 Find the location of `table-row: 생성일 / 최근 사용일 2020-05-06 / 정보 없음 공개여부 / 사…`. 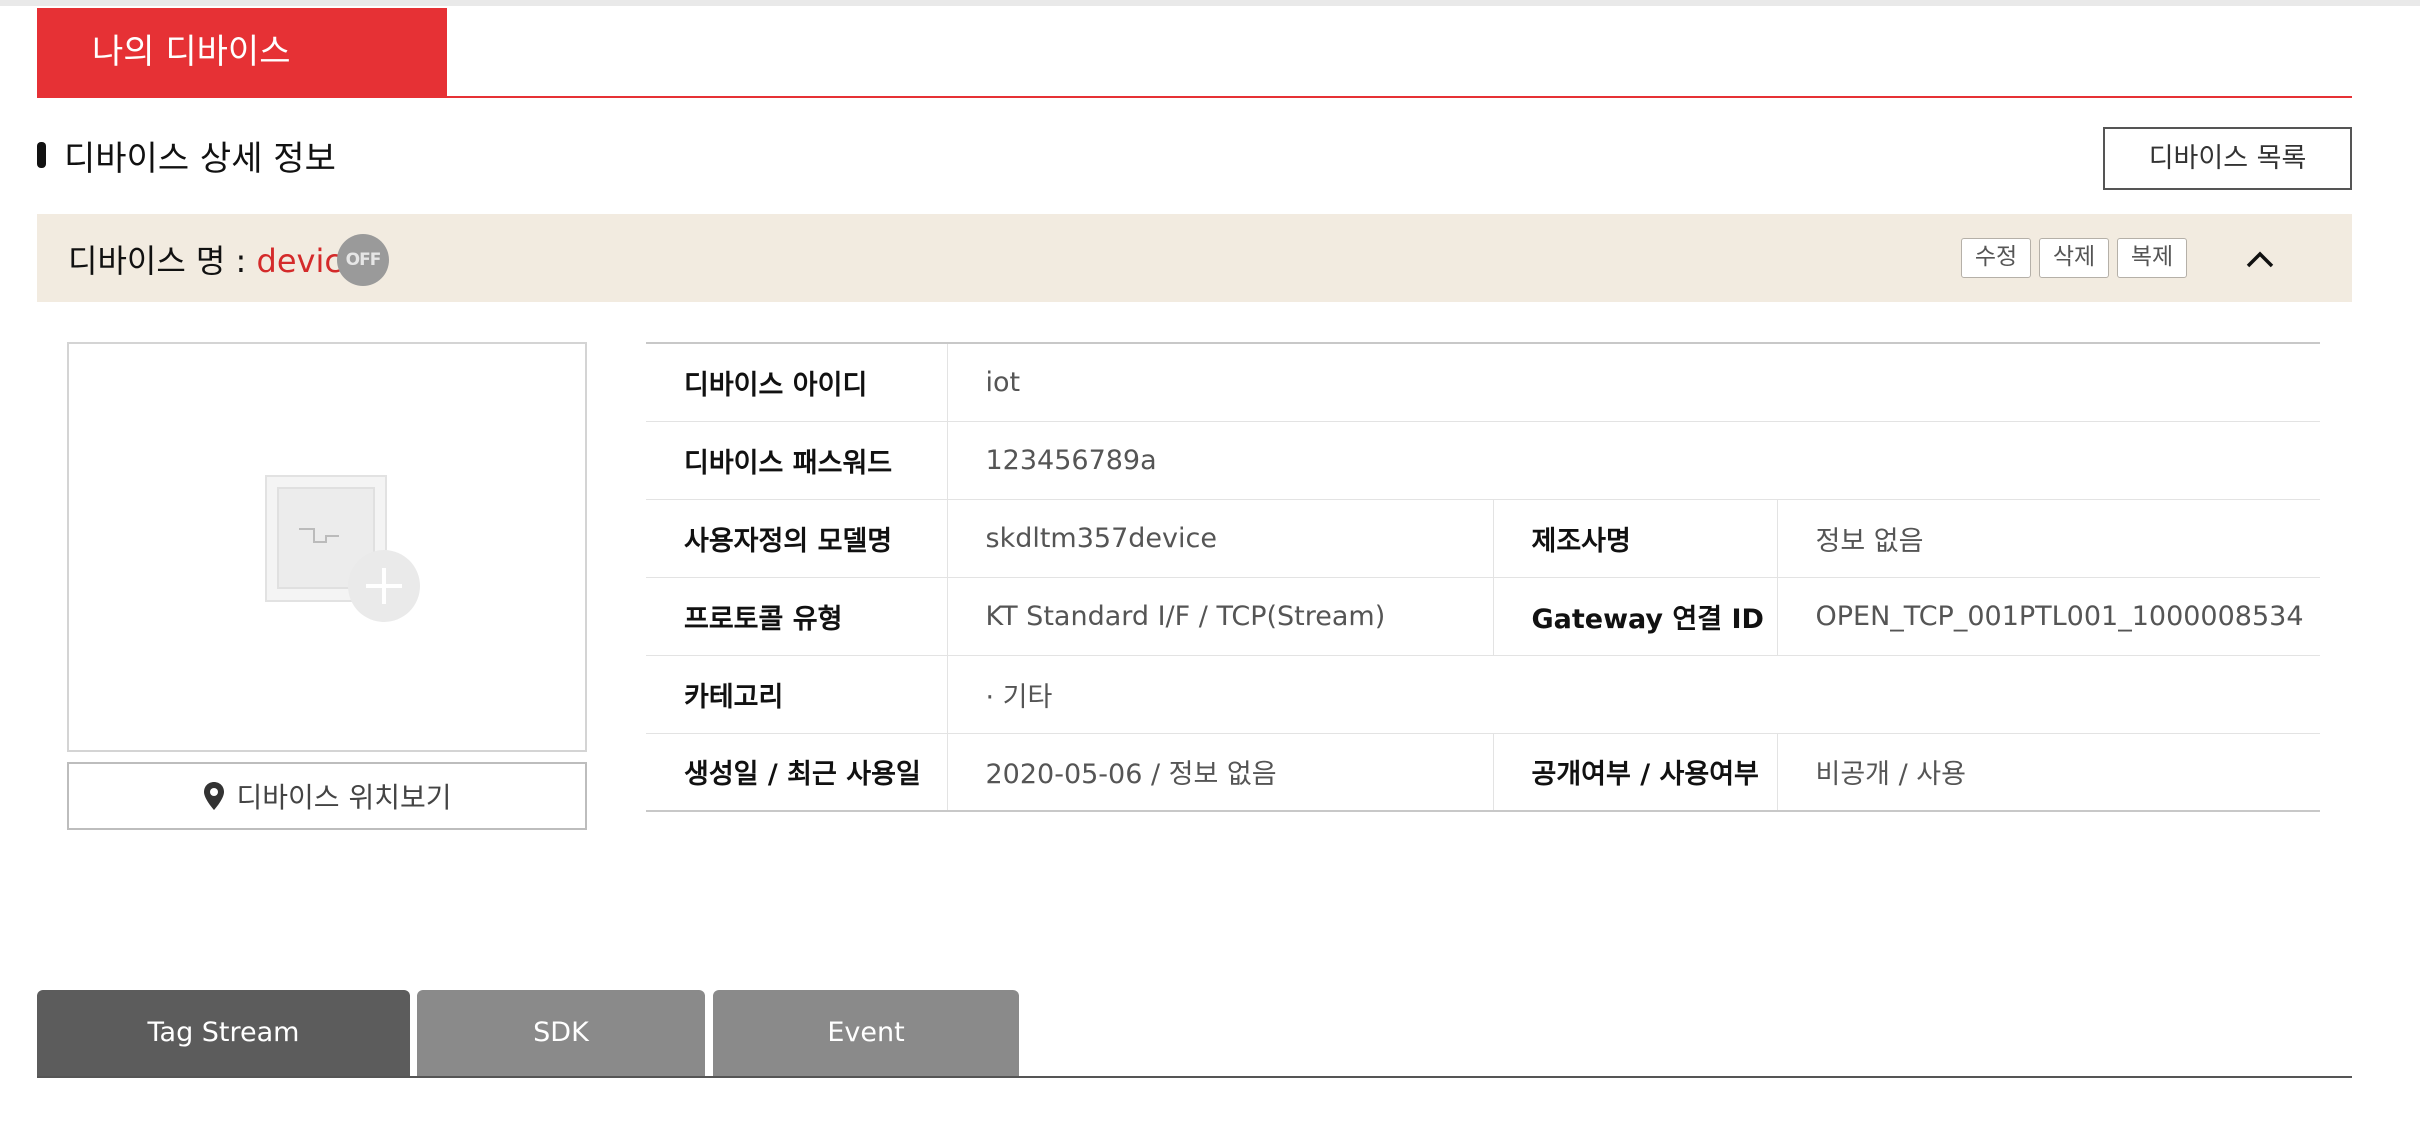

table-row: 생성일 / 최근 사용일 2020-05-06 / 정보 없음 공개여부 / 사… is located at coordinates (1483, 772).